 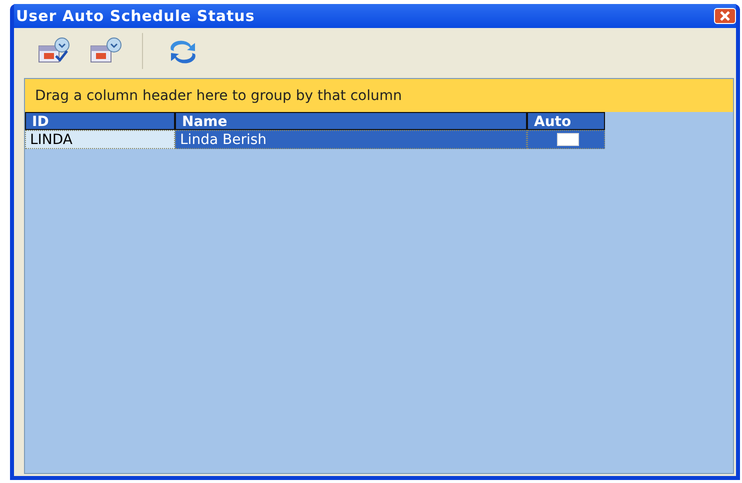 I want to click on close-button, so click(x=725, y=16).